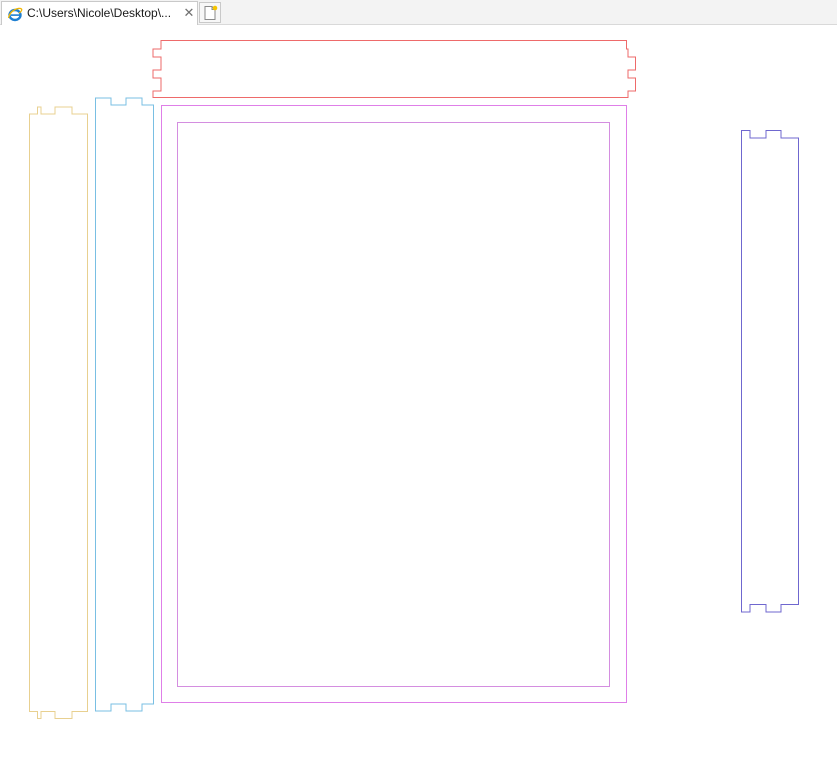 The height and width of the screenshot is (766, 837). I want to click on tab-bar: C:\Users\Nicole\Desktop\... ✕, so click(418, 12).